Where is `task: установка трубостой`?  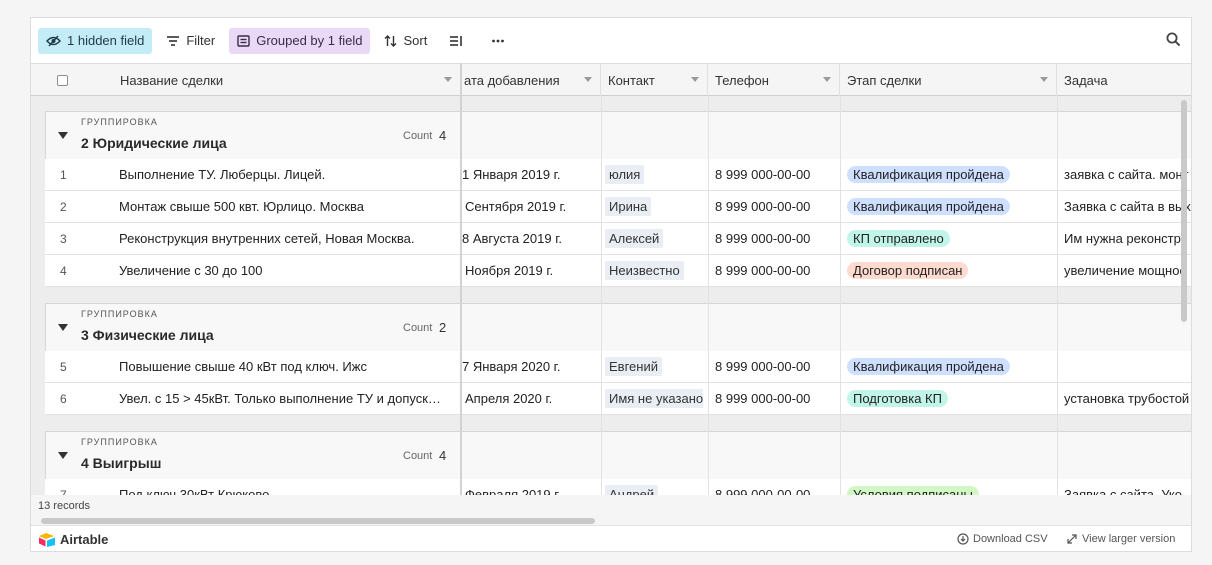
task: установка трубостой is located at coordinates (1127, 398).